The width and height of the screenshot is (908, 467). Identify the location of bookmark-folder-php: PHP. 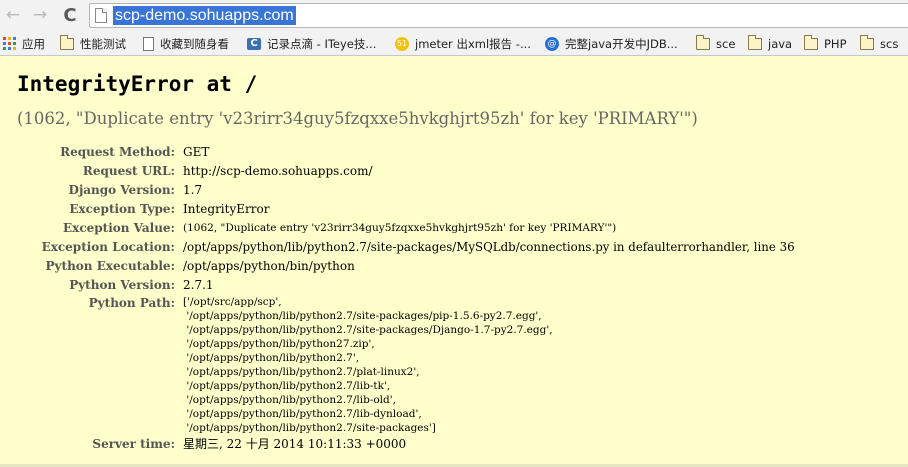
(825, 43).